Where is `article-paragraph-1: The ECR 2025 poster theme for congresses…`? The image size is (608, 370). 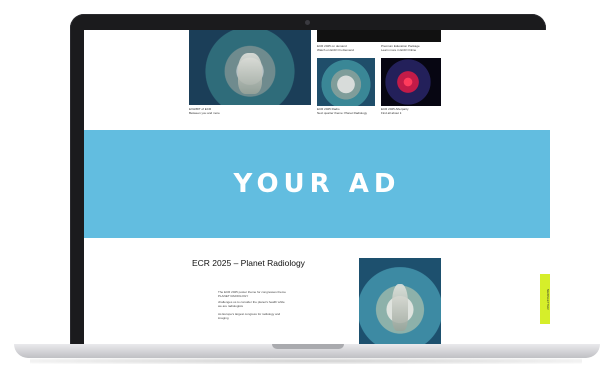 article-paragraph-1: The ECR 2025 poster theme for congresses… is located at coordinates (252, 294).